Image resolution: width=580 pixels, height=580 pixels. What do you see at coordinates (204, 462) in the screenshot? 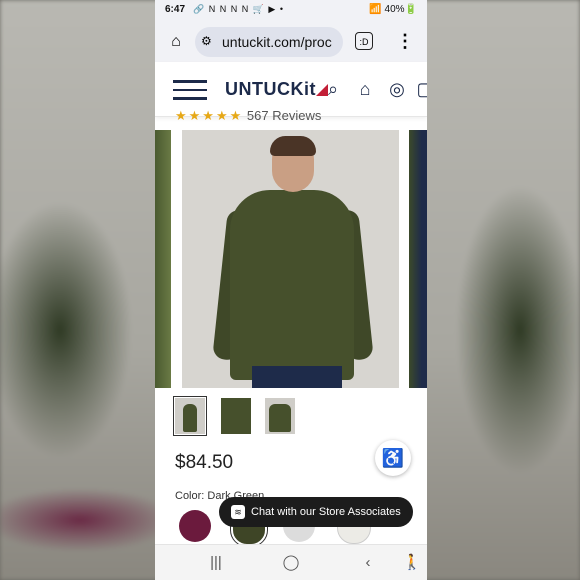
I see `product-price: $84.50` at bounding box center [204, 462].